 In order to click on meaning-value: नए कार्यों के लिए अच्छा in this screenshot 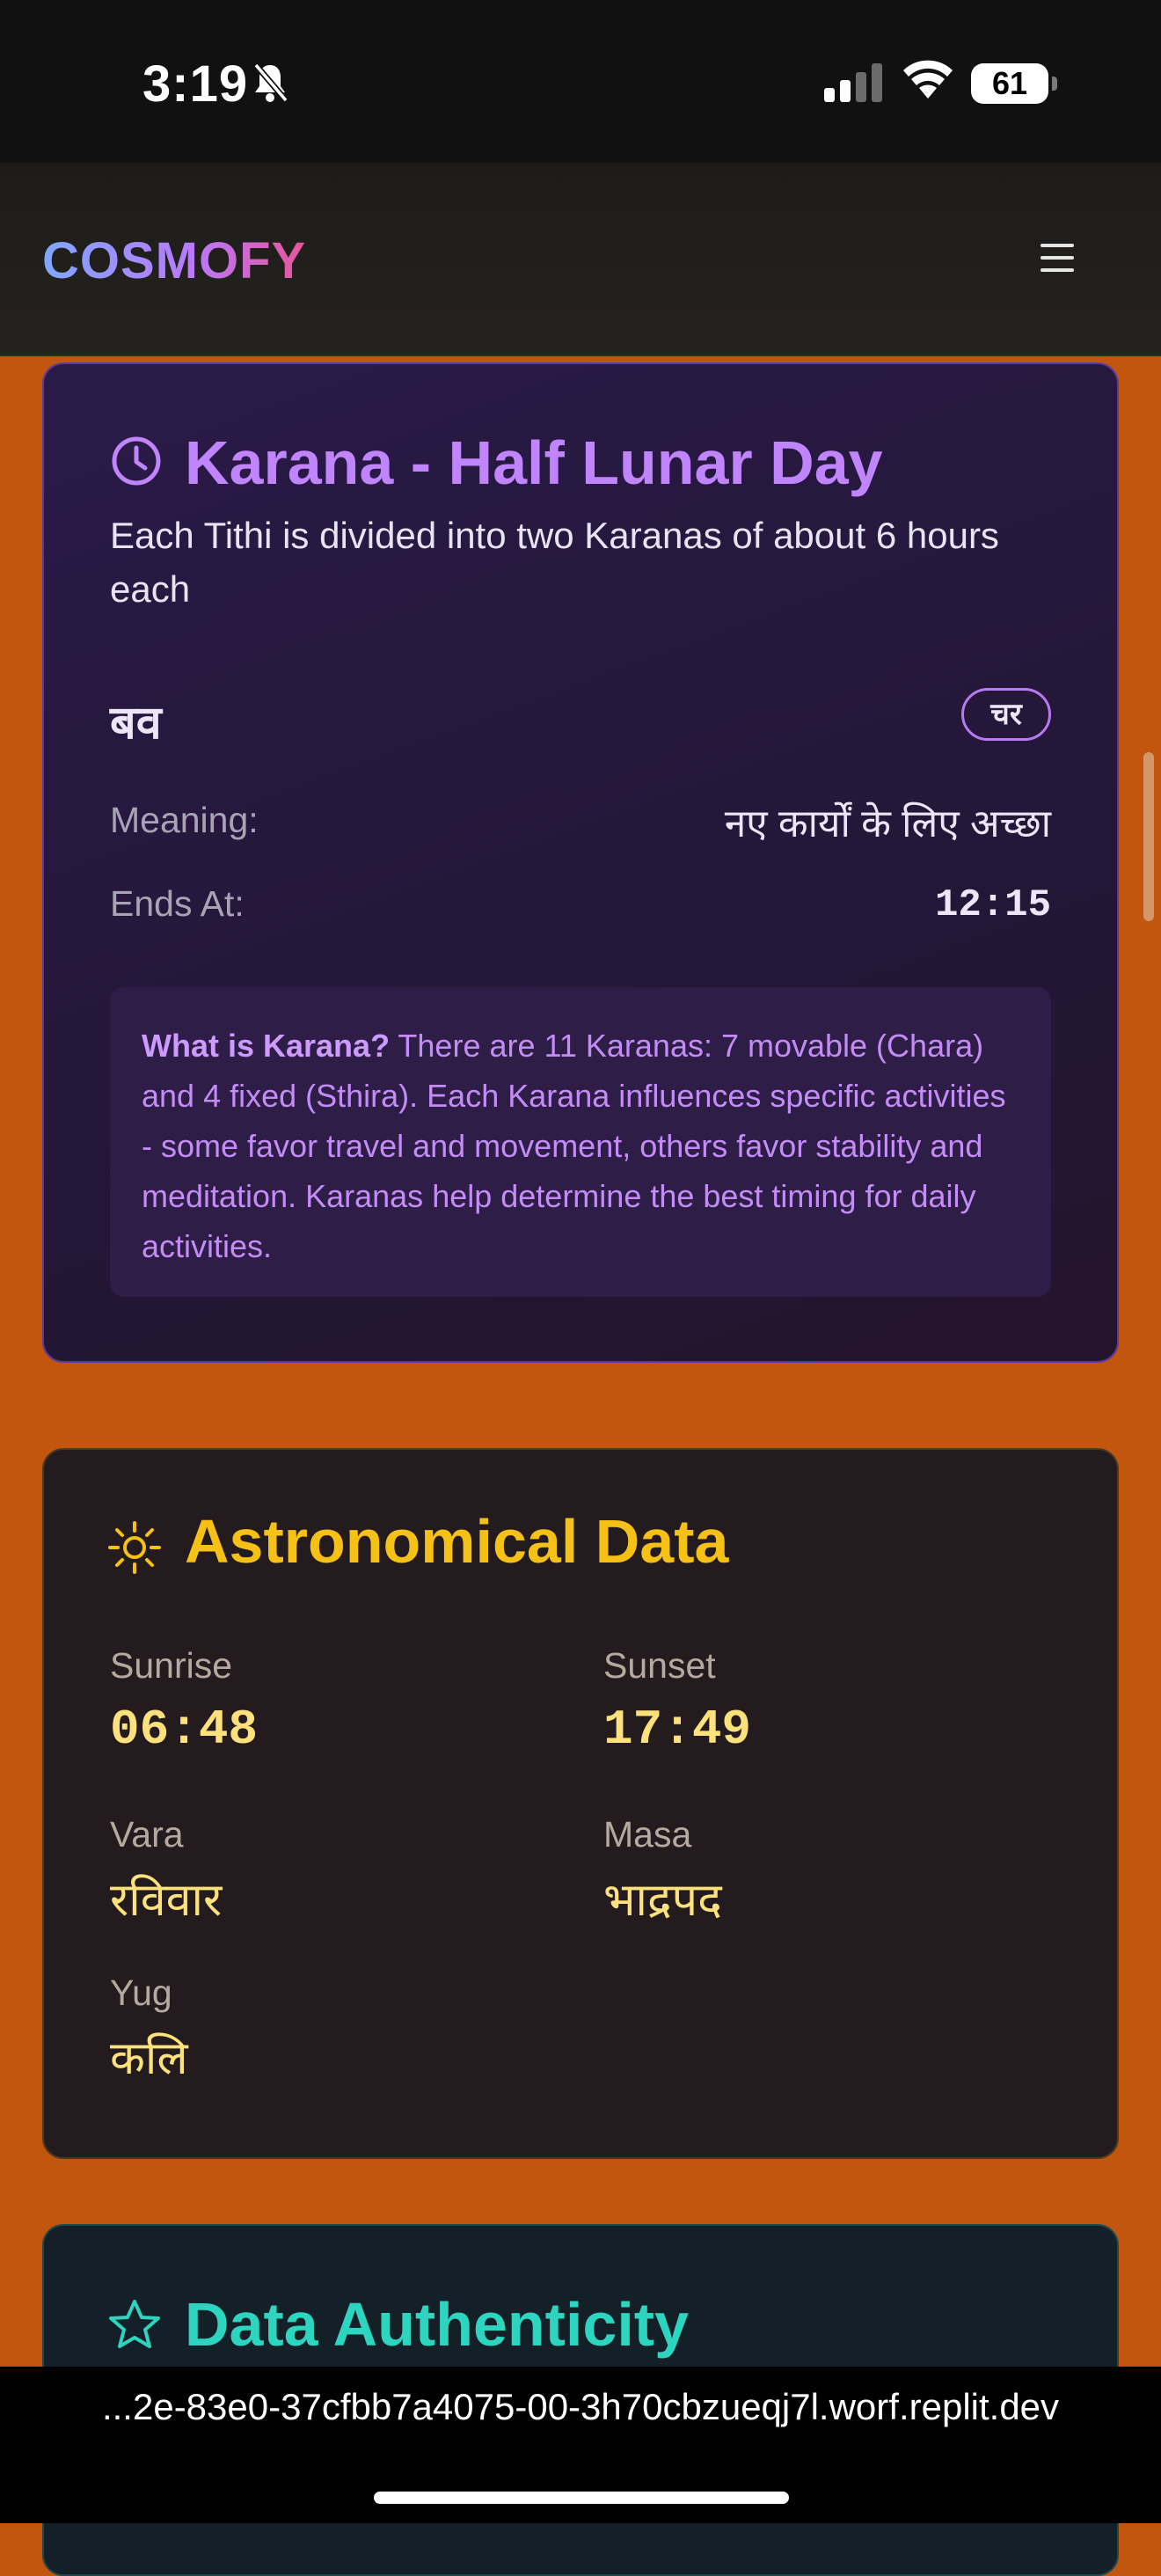, I will do `click(887, 823)`.